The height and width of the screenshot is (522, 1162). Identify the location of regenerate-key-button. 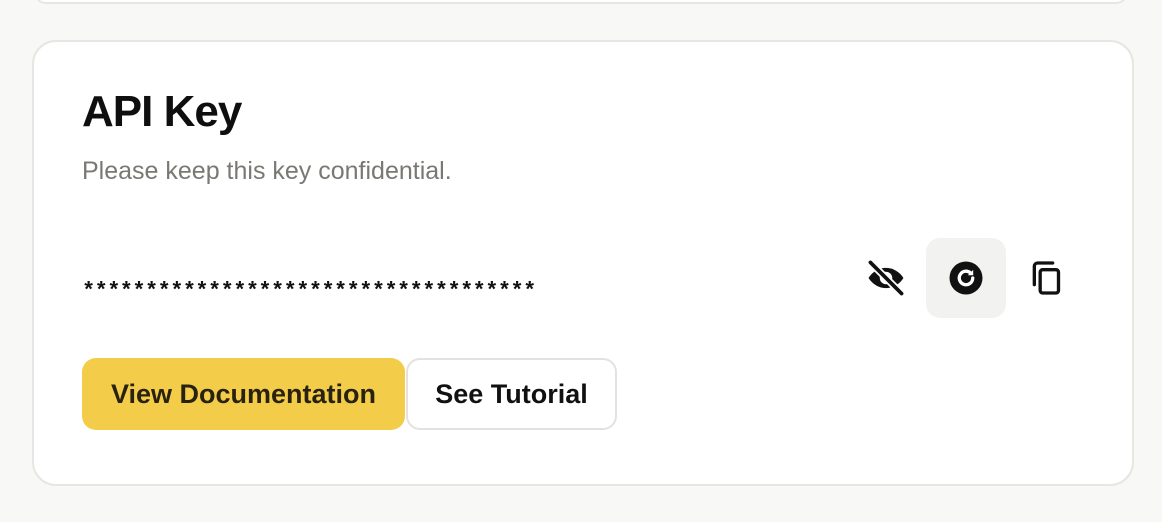
(966, 278).